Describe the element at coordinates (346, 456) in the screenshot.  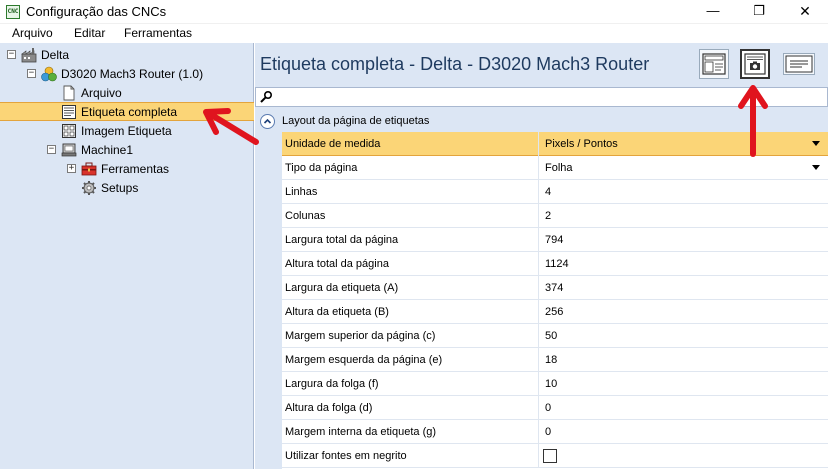
I see `property-name: Utilizar fontes em negrito` at that location.